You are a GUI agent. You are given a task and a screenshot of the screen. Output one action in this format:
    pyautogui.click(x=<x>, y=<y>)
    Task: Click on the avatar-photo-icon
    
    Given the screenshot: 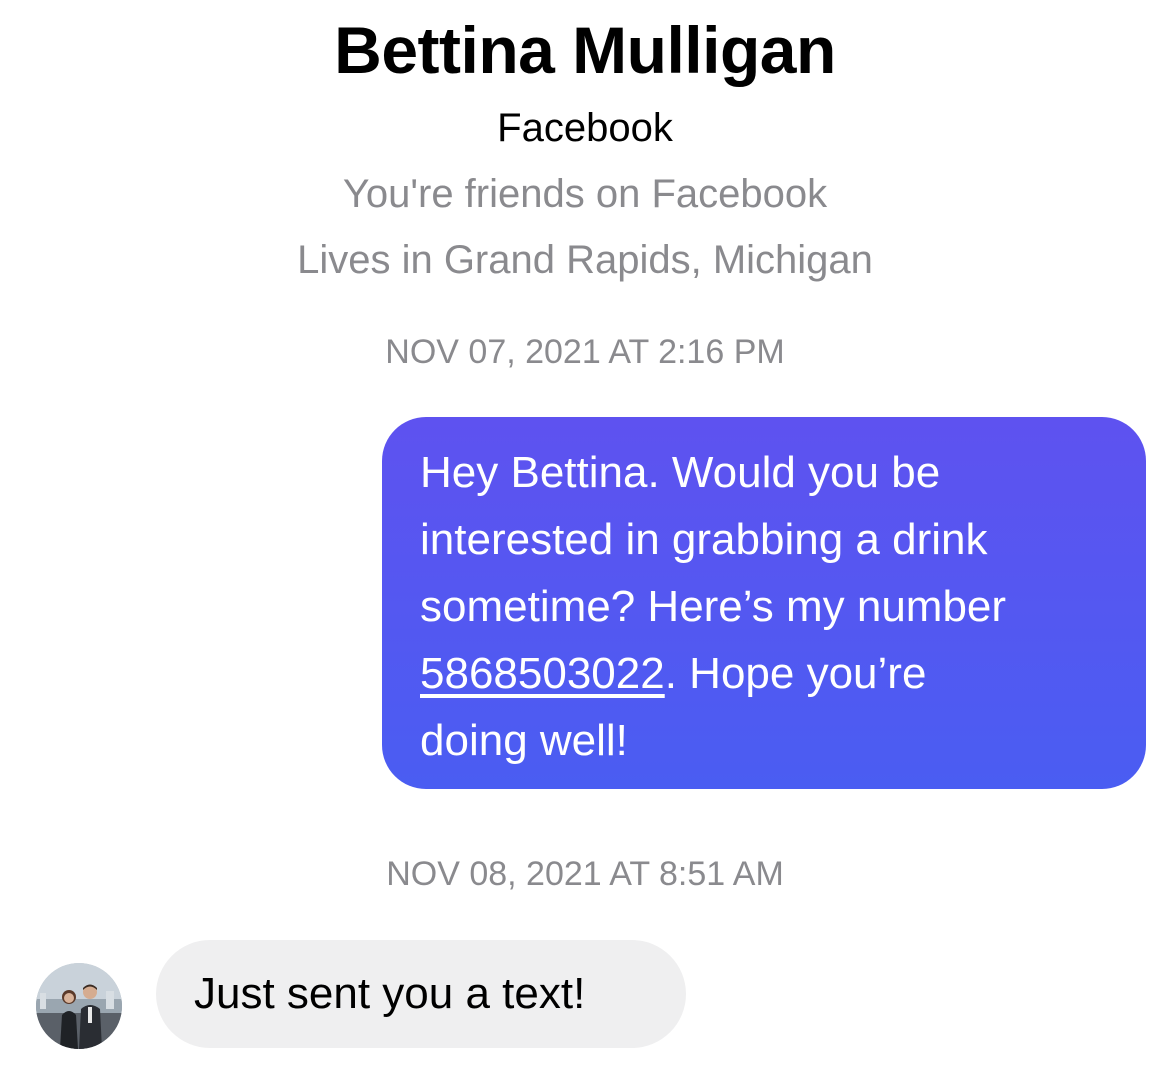 What is the action you would take?
    pyautogui.click(x=79, y=1006)
    